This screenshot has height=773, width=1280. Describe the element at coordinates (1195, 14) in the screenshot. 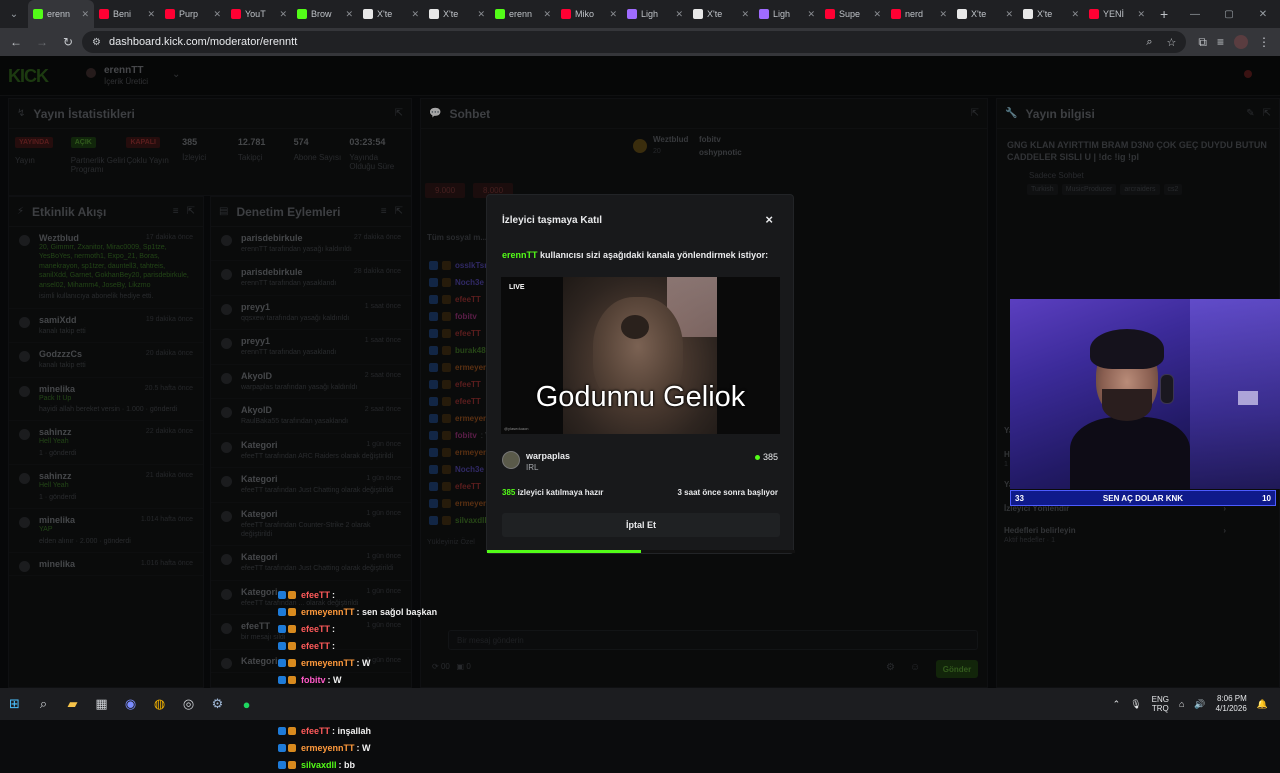

I see `minimize-icon: —` at that location.